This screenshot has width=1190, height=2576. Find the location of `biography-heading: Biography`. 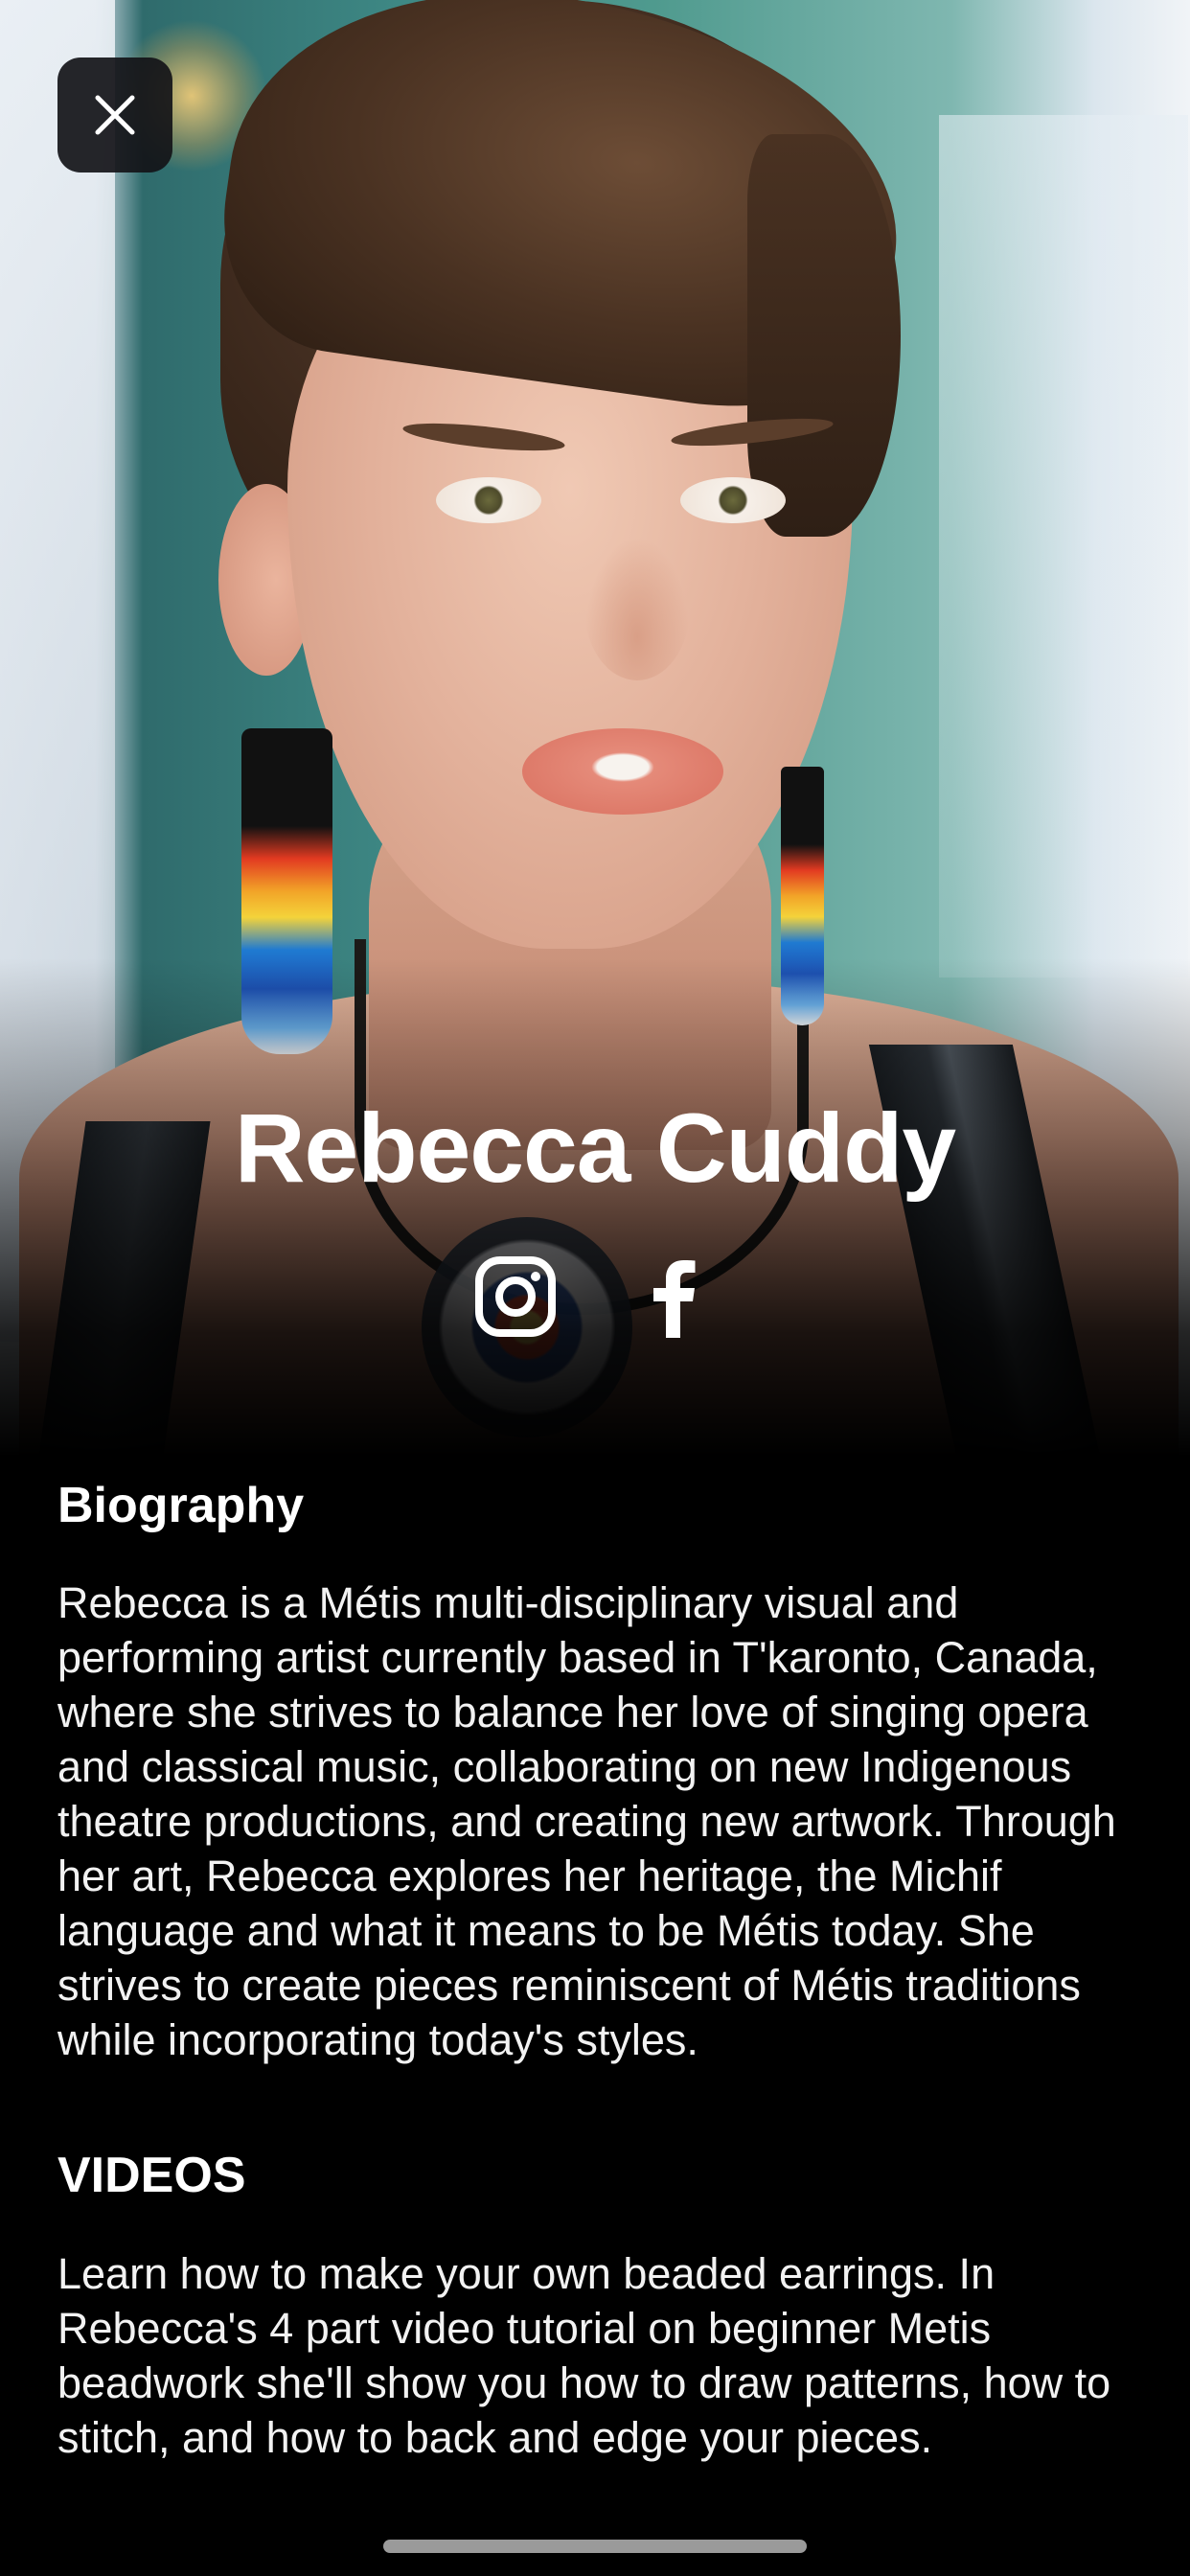

biography-heading: Biography is located at coordinates (181, 1506).